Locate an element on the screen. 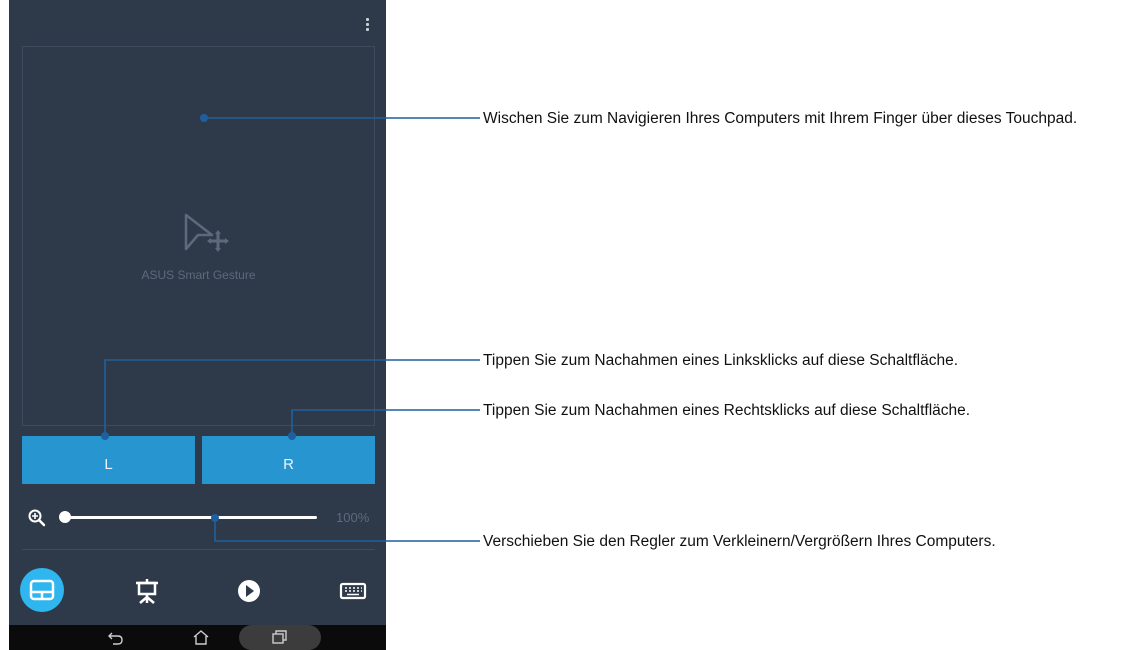 The width and height of the screenshot is (1134, 650). callout-line-right-click is located at coordinates (385, 422).